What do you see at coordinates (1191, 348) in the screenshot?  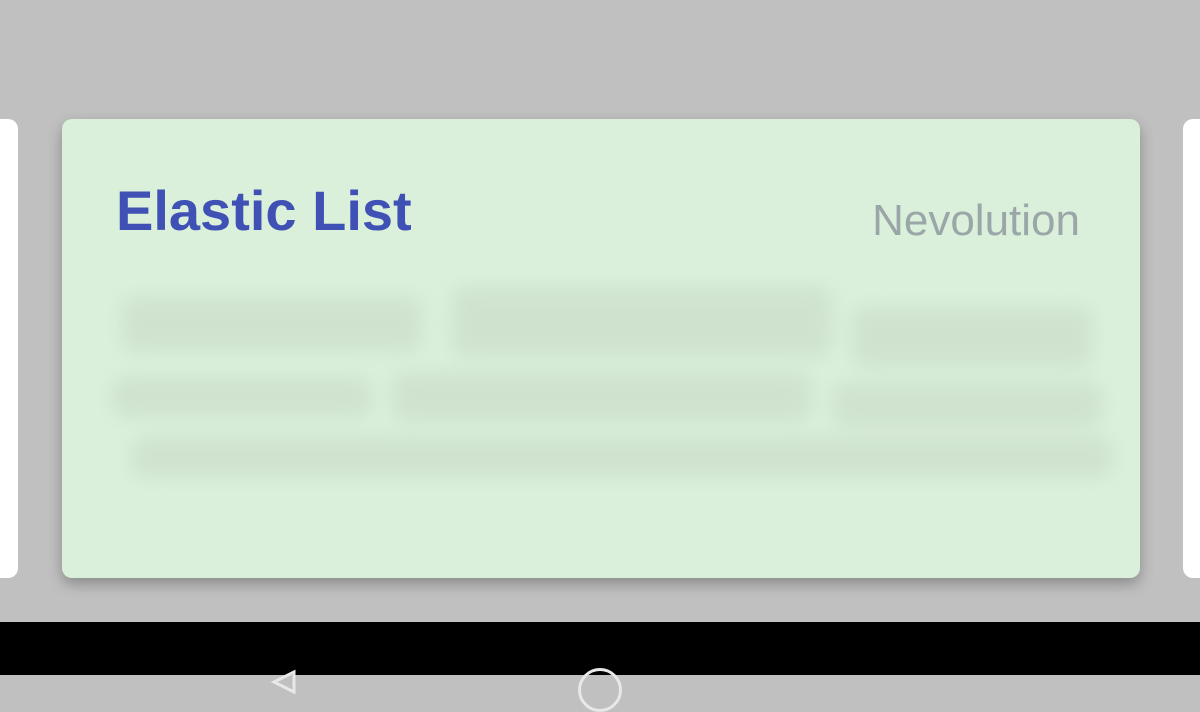 I see `next-card` at bounding box center [1191, 348].